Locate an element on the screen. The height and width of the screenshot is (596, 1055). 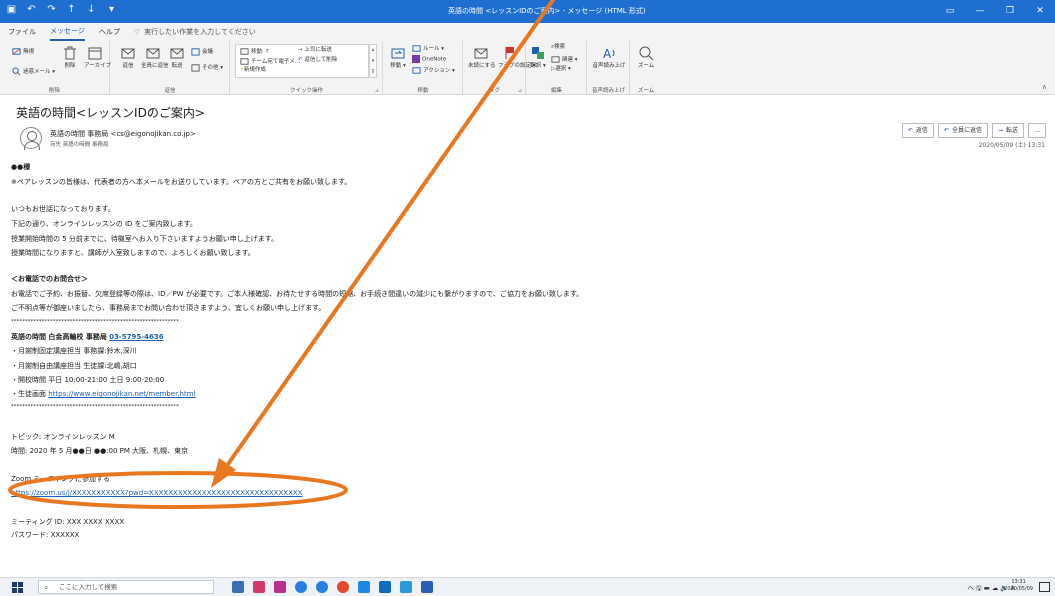
undo-icon: ↶ is located at coordinates (31, 11).